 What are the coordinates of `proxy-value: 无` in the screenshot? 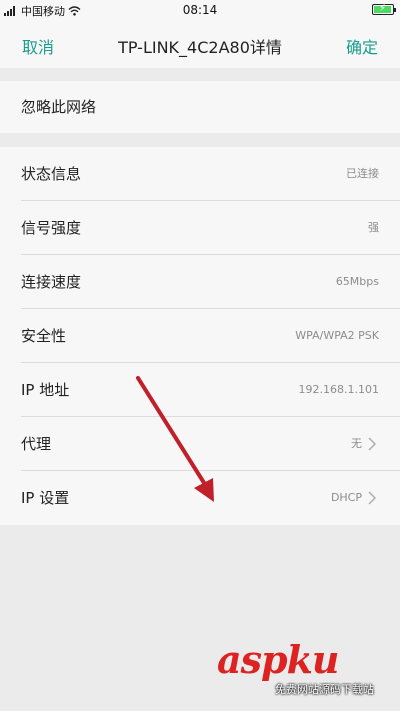 It's located at (356, 443).